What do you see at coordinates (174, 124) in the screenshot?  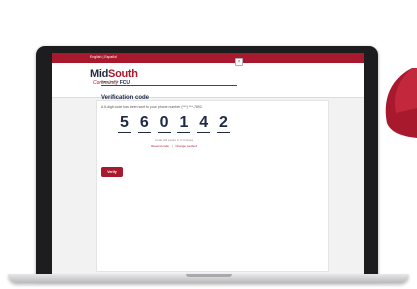 I see `verification-code-input: 5 6 0 1 4 2` at bounding box center [174, 124].